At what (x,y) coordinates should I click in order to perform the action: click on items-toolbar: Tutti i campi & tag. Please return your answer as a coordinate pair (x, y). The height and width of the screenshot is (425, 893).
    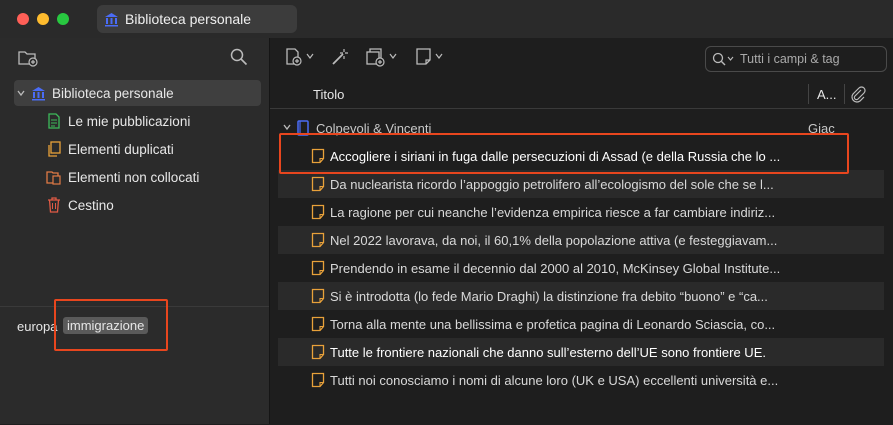
    Looking at the image, I should click on (581, 59).